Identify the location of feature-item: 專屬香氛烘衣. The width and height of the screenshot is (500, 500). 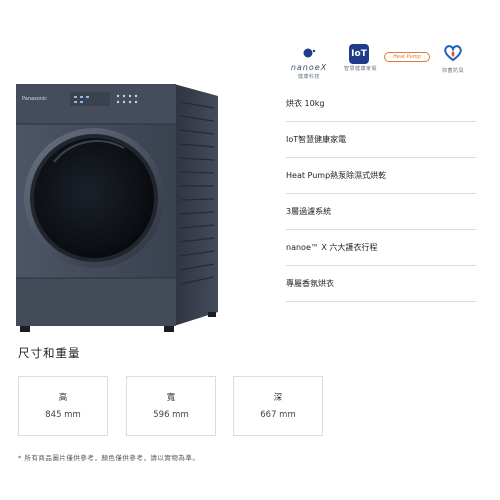
(381, 284).